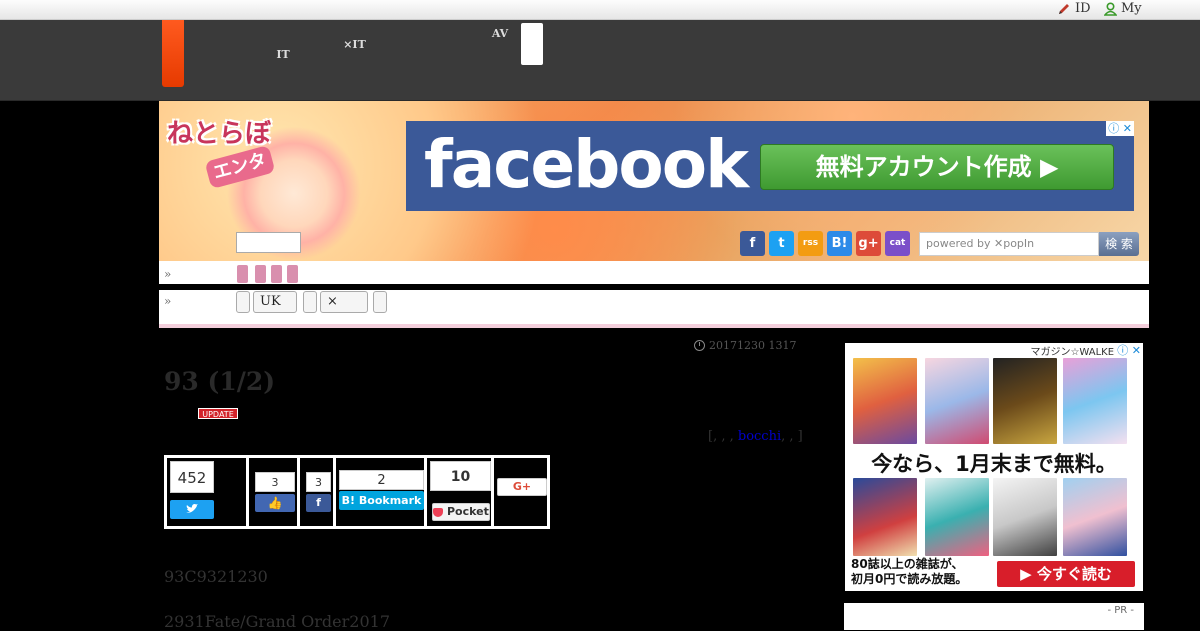  Describe the element at coordinates (354, 44) in the screenshot. I see `nav-item-line: ×IT` at that location.